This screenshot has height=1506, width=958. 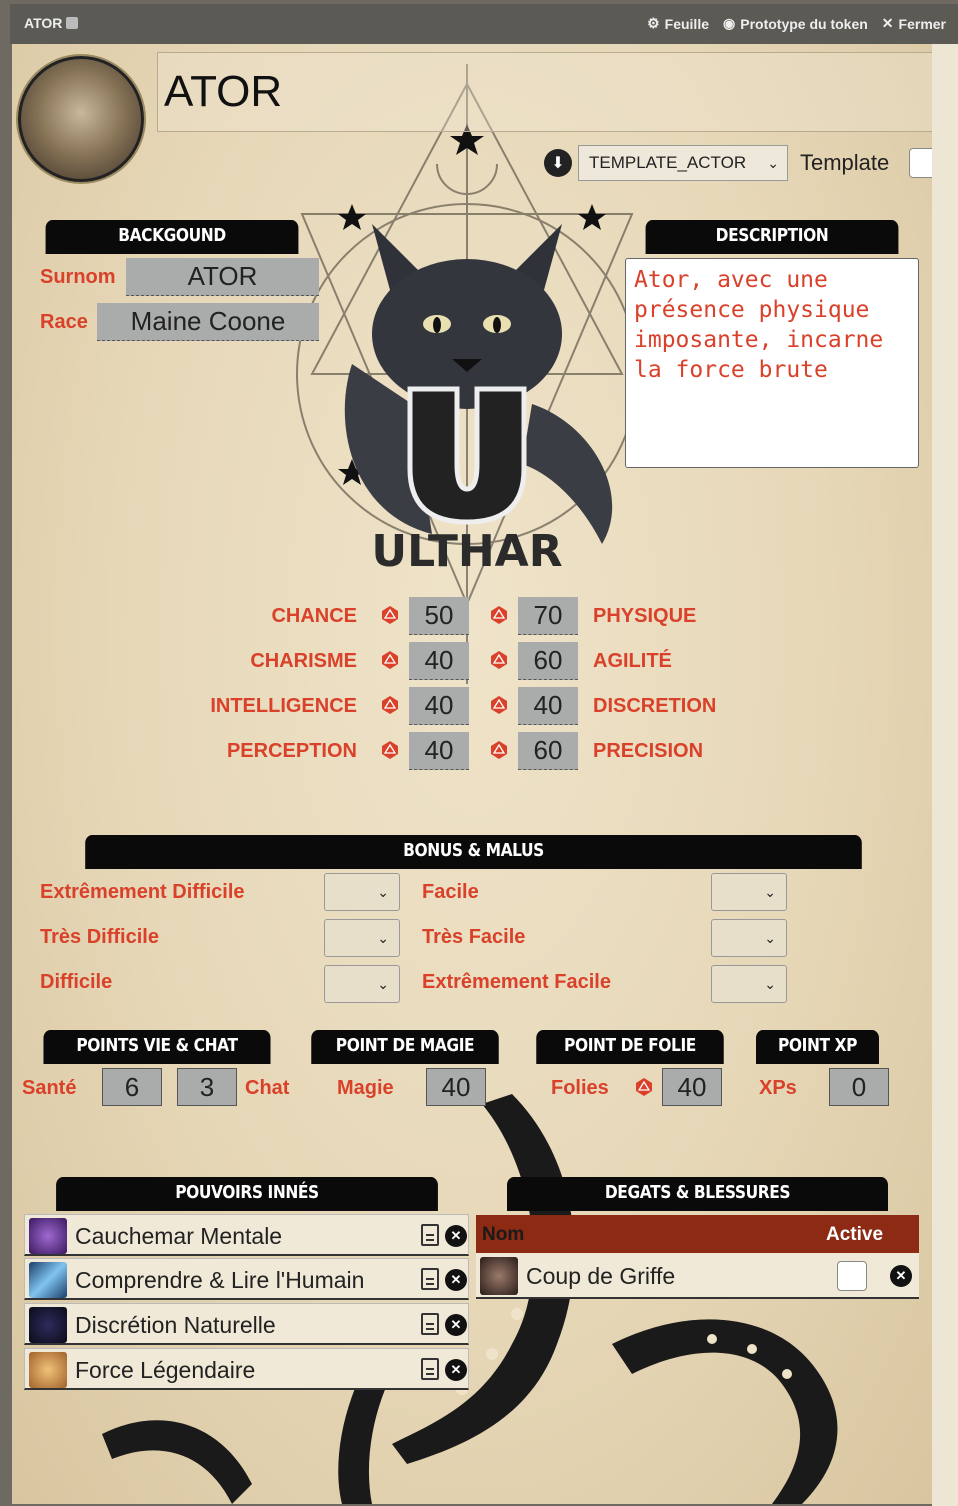 I want to click on stat-label-perception: PERCEPTION, so click(x=291, y=751).